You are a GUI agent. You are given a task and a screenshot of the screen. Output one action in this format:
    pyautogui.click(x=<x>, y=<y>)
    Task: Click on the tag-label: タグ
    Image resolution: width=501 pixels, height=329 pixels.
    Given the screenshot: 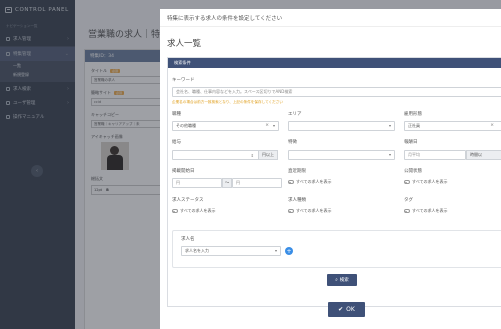 What is the action you would take?
    pyautogui.click(x=408, y=200)
    